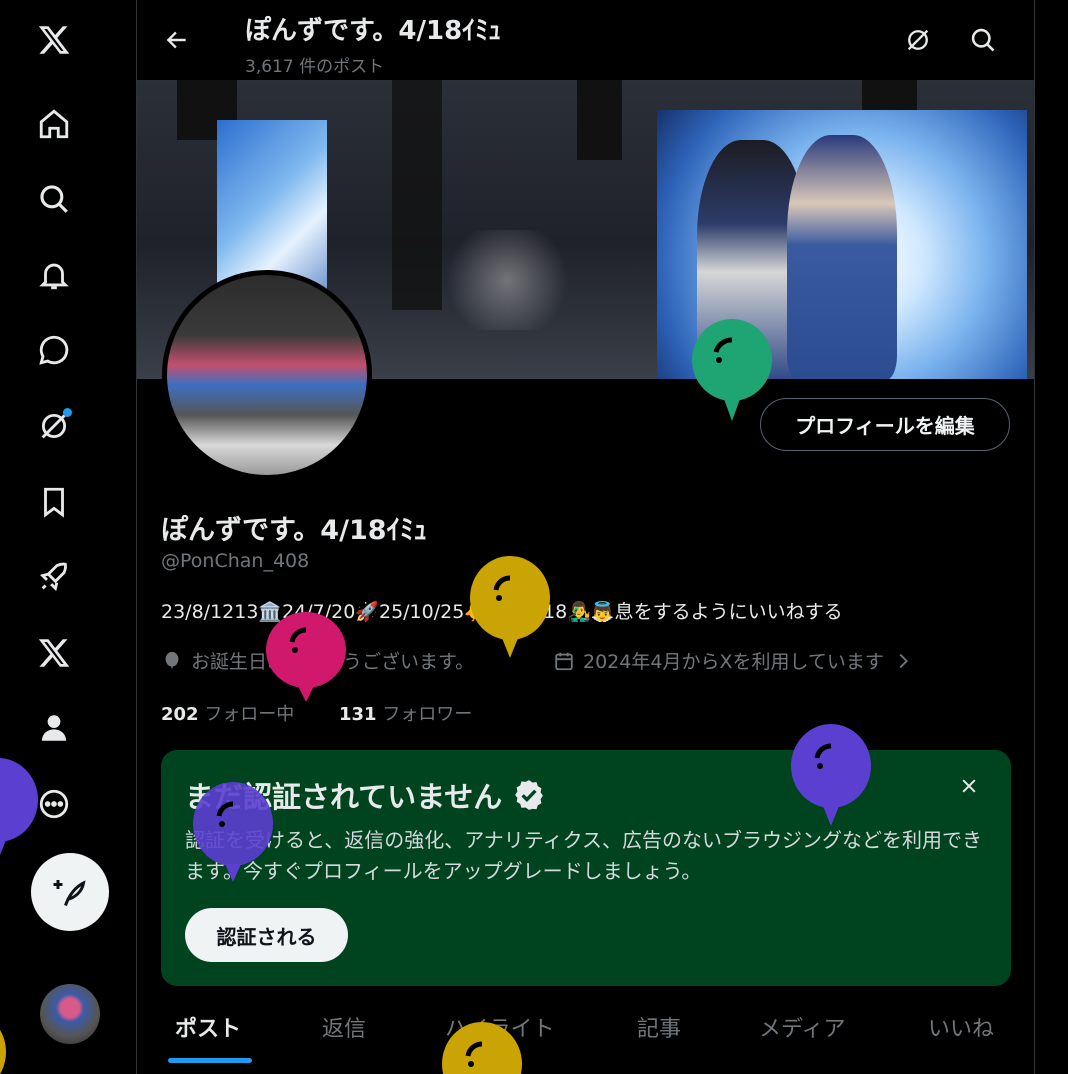 The image size is (1068, 1074). What do you see at coordinates (235, 561) in the screenshot?
I see `profile-handle: @PonChan_408` at bounding box center [235, 561].